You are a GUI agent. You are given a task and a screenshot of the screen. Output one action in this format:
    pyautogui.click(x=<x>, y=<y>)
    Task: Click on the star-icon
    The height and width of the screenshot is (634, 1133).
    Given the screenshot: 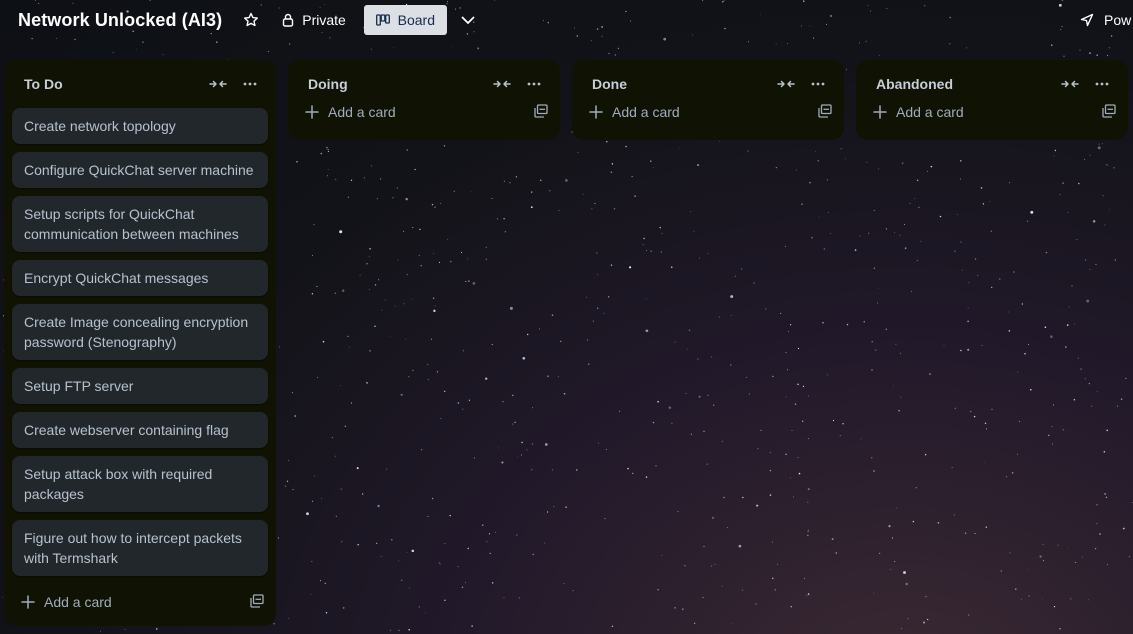 What is the action you would take?
    pyautogui.click(x=251, y=19)
    